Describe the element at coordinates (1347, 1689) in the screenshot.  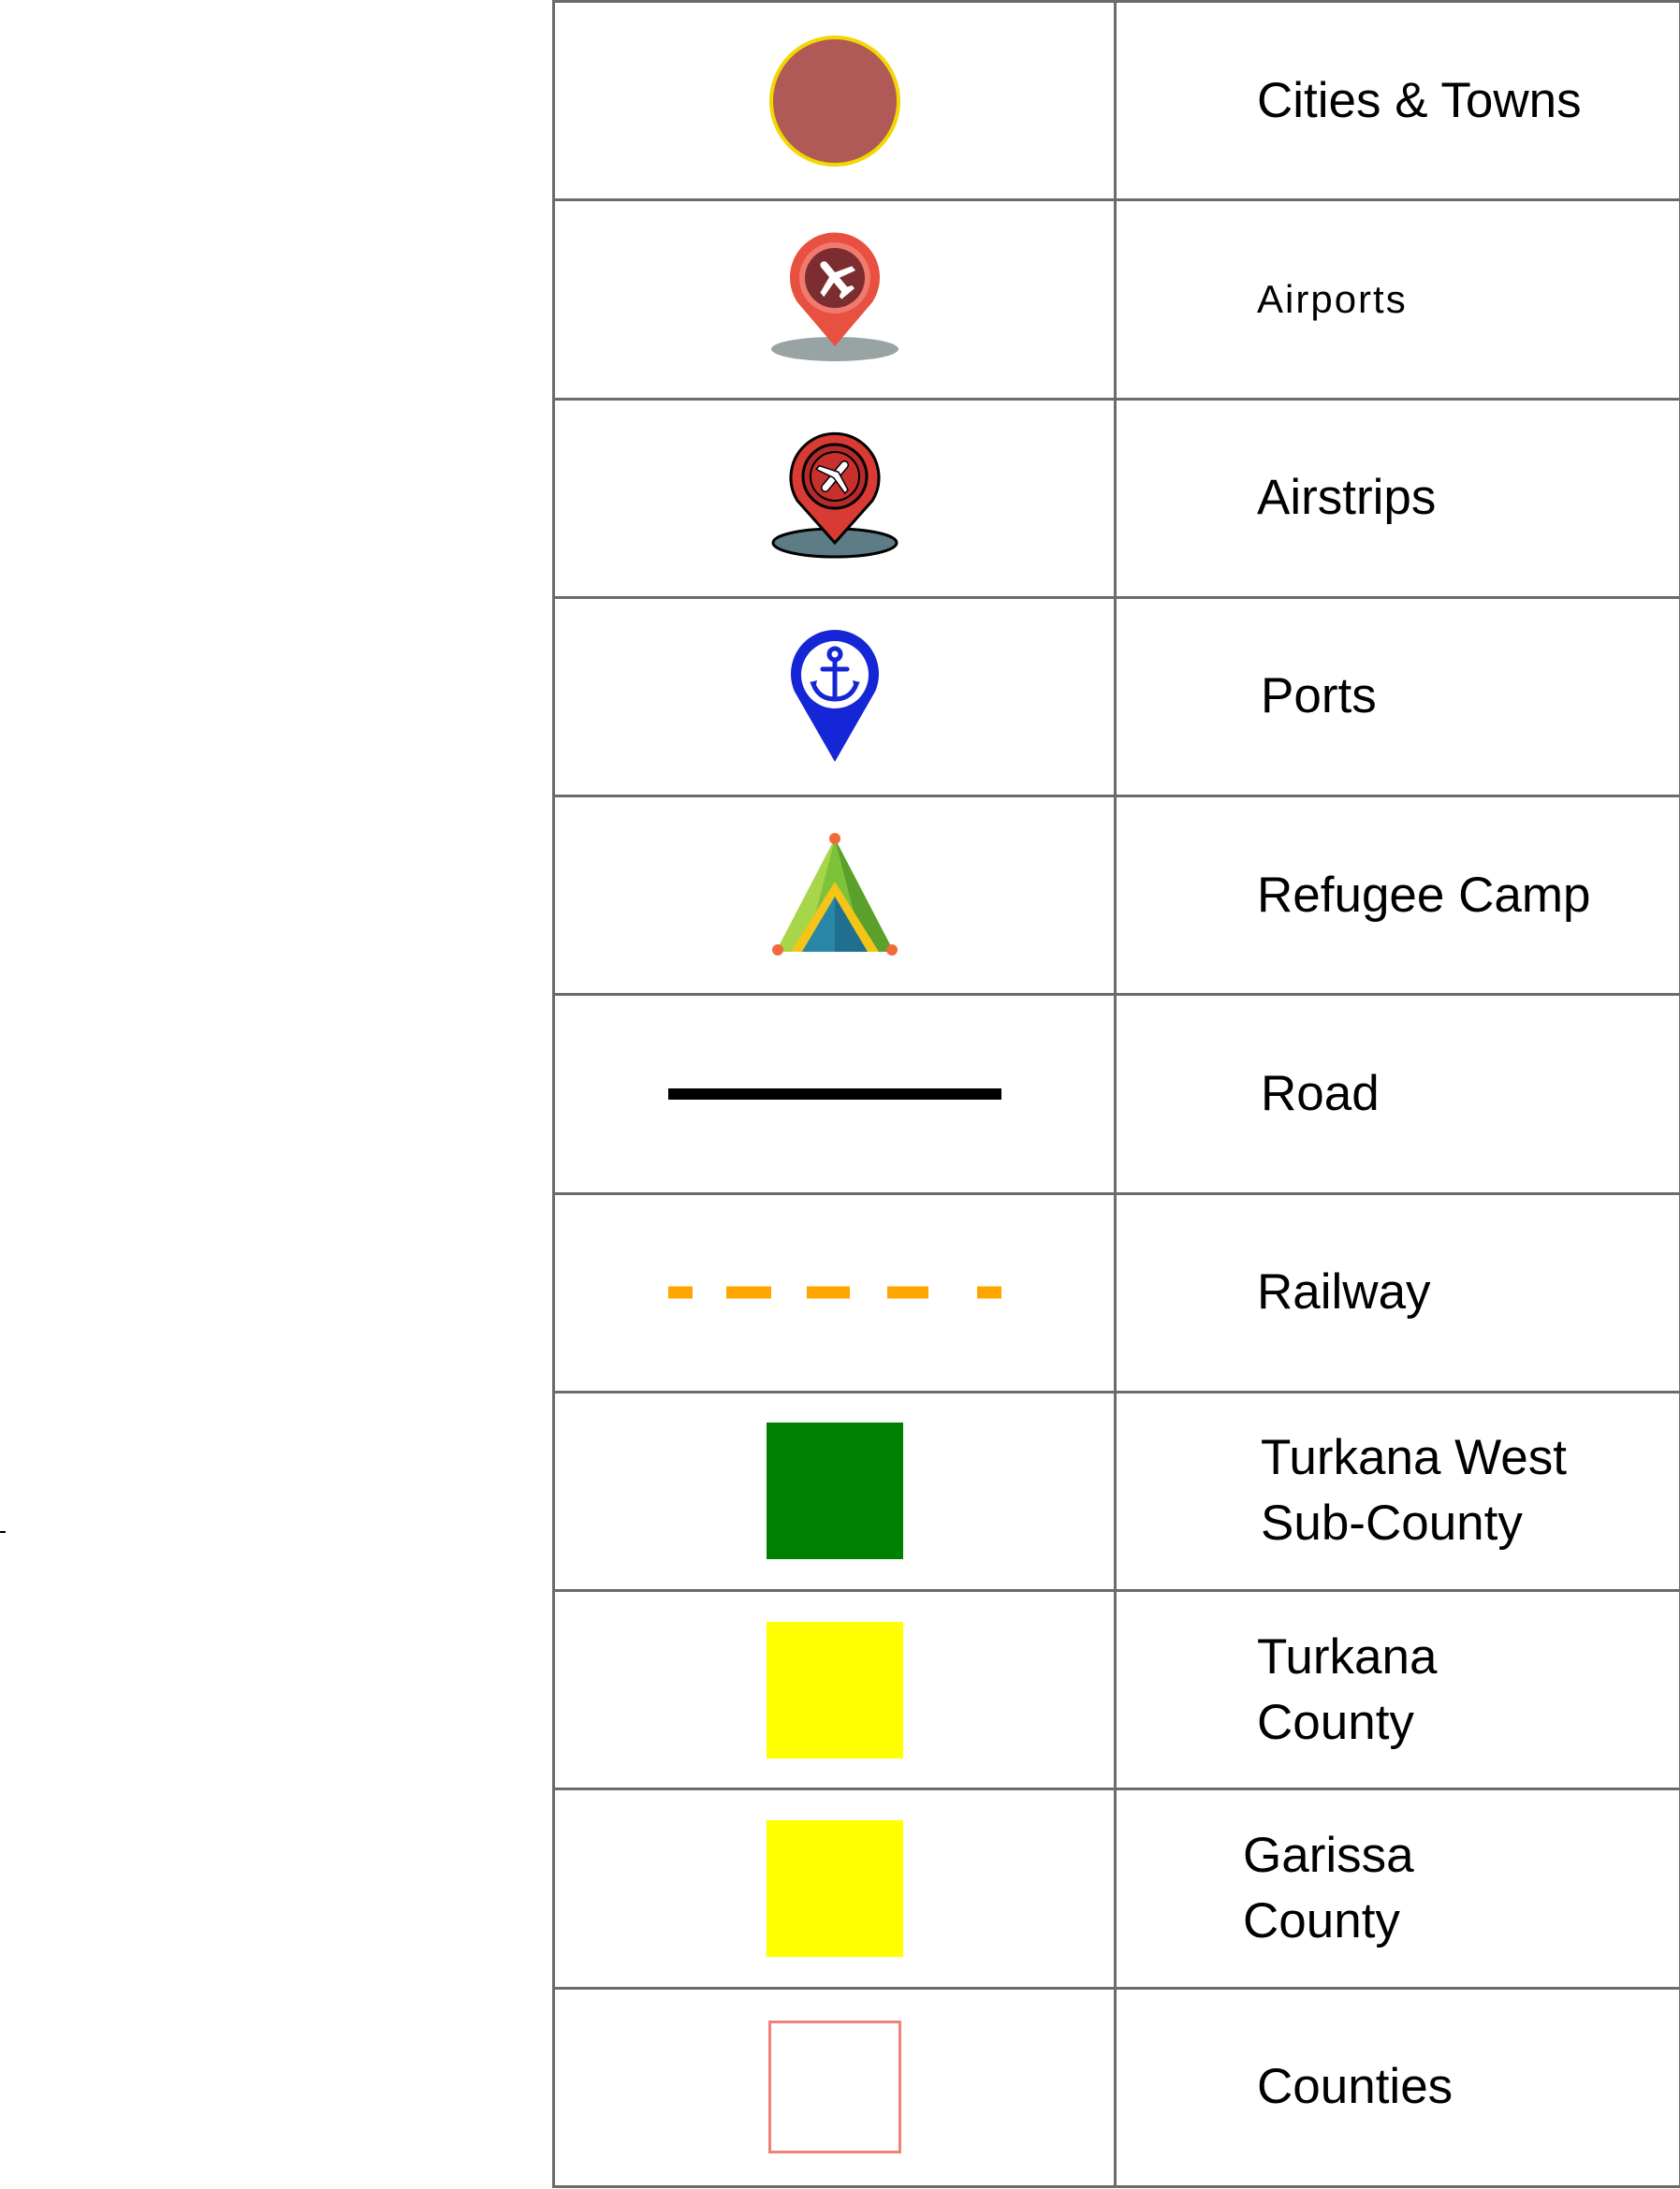
I see `legend-label-turkana-county: Turkana County` at that location.